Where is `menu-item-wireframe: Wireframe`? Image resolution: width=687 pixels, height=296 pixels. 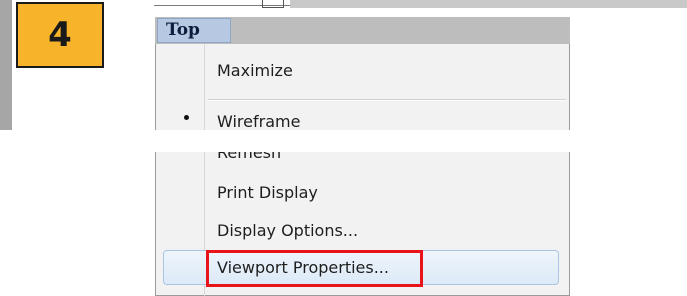 menu-item-wireframe: Wireframe is located at coordinates (258, 121).